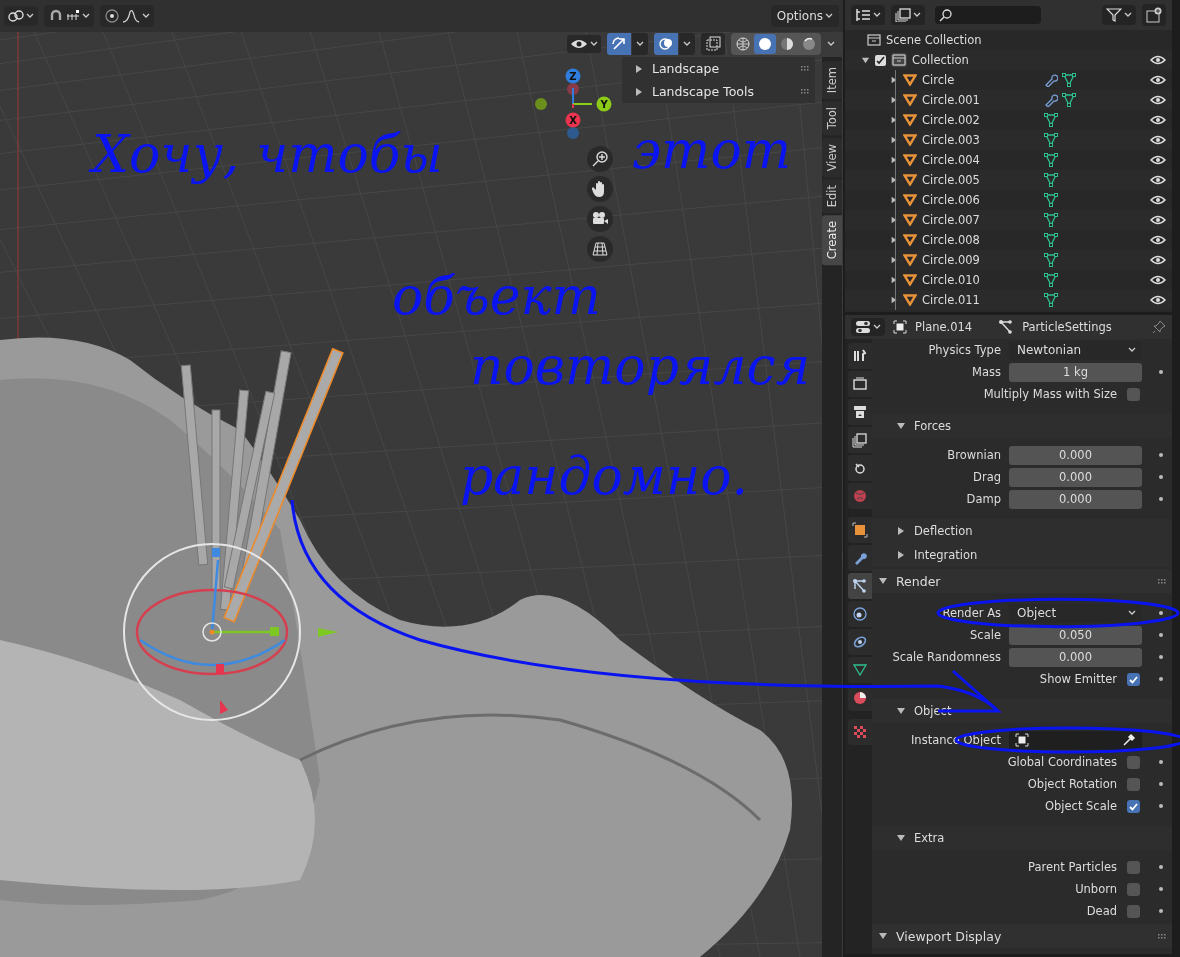 The image size is (1180, 957). Describe the element at coordinates (765, 44) in the screenshot. I see `shading-mode-button` at that location.